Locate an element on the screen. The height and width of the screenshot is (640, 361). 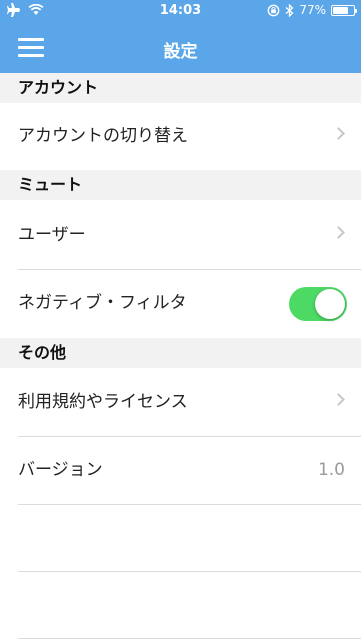
rotation-lock-icon is located at coordinates (273, 10).